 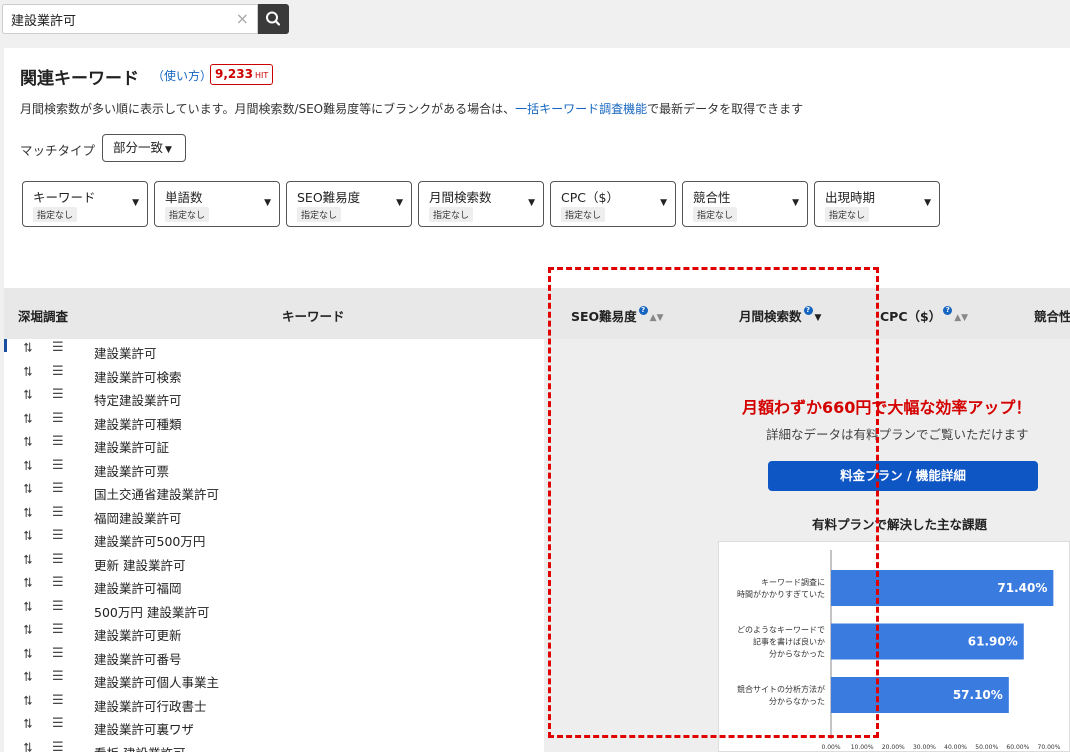 I want to click on filter-cpc: CPC（$） 指定なし ▼, so click(x=613, y=204).